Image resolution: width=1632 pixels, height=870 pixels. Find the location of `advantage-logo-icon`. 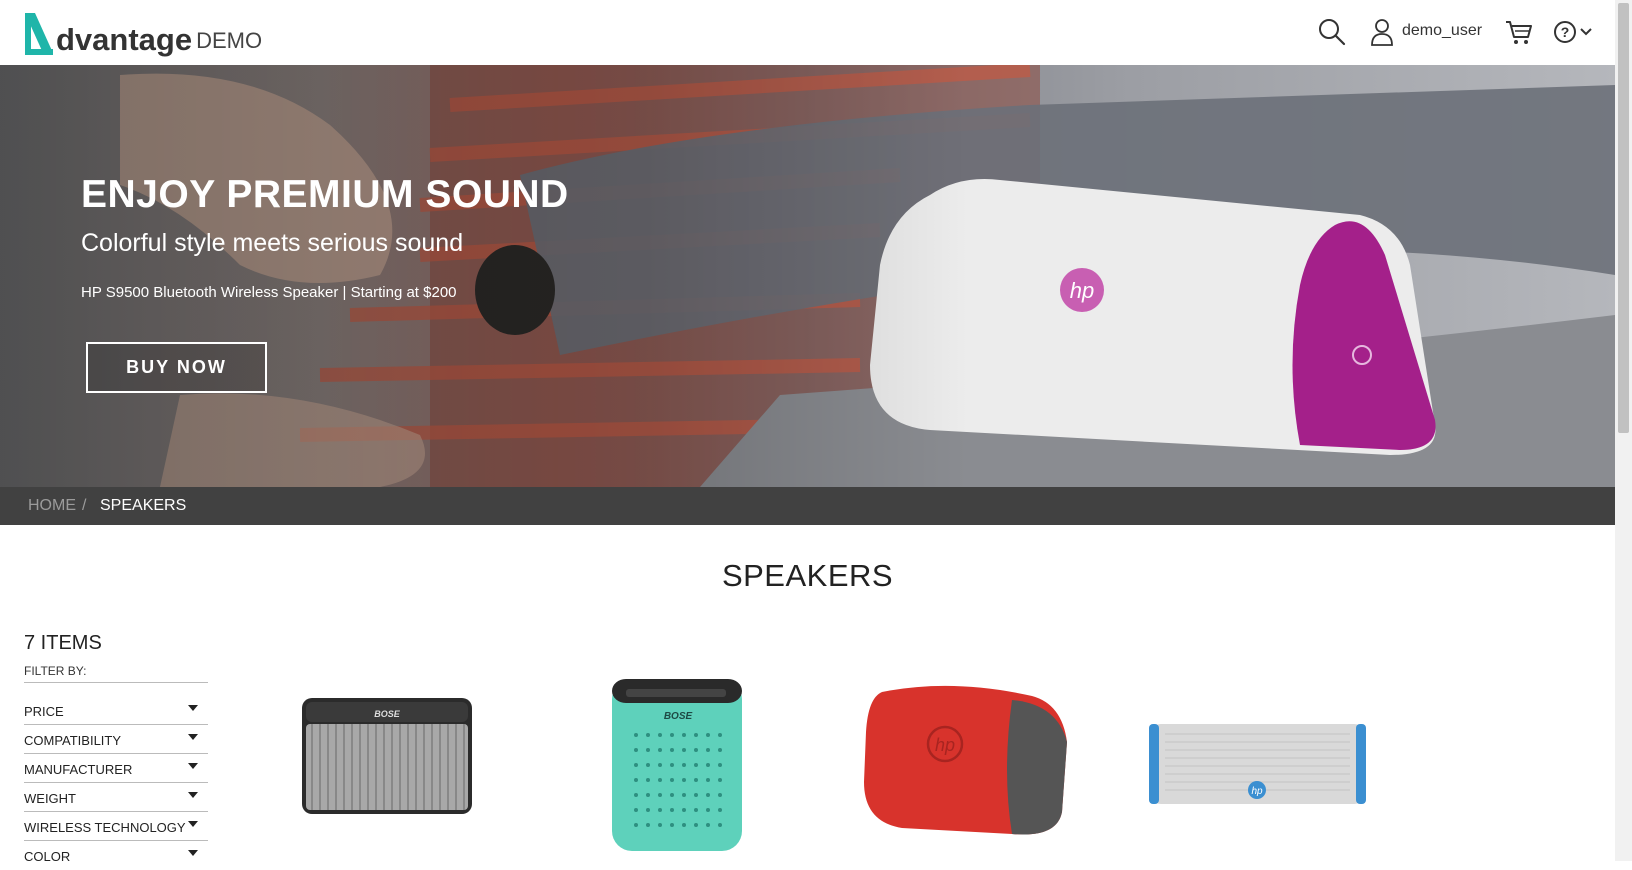

advantage-logo-icon is located at coordinates (39, 34).